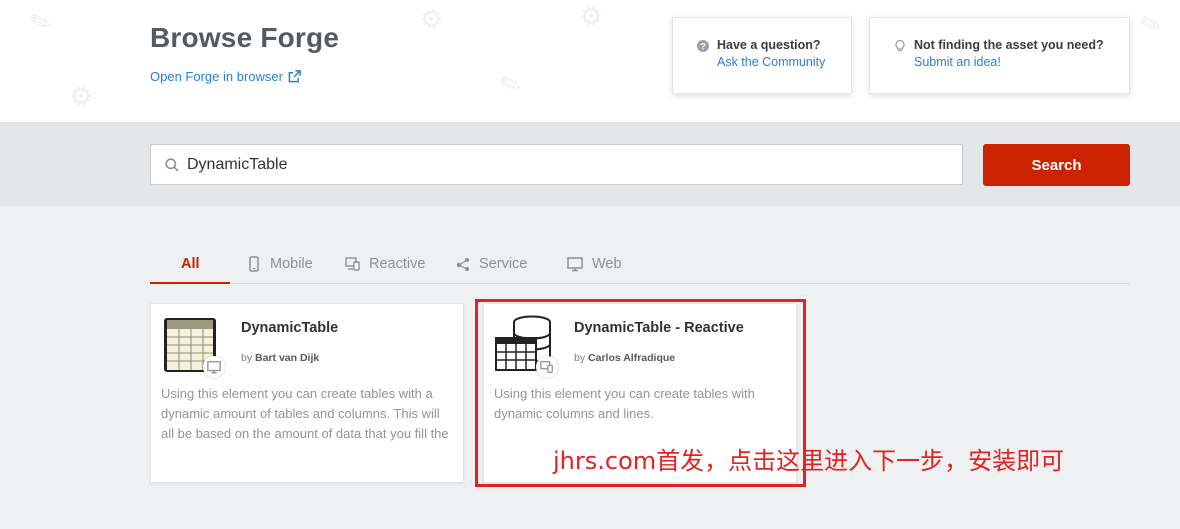 This screenshot has width=1180, height=529. What do you see at coordinates (640, 265) in the screenshot?
I see `category-tabs: All Mobile Reactive Service Web` at bounding box center [640, 265].